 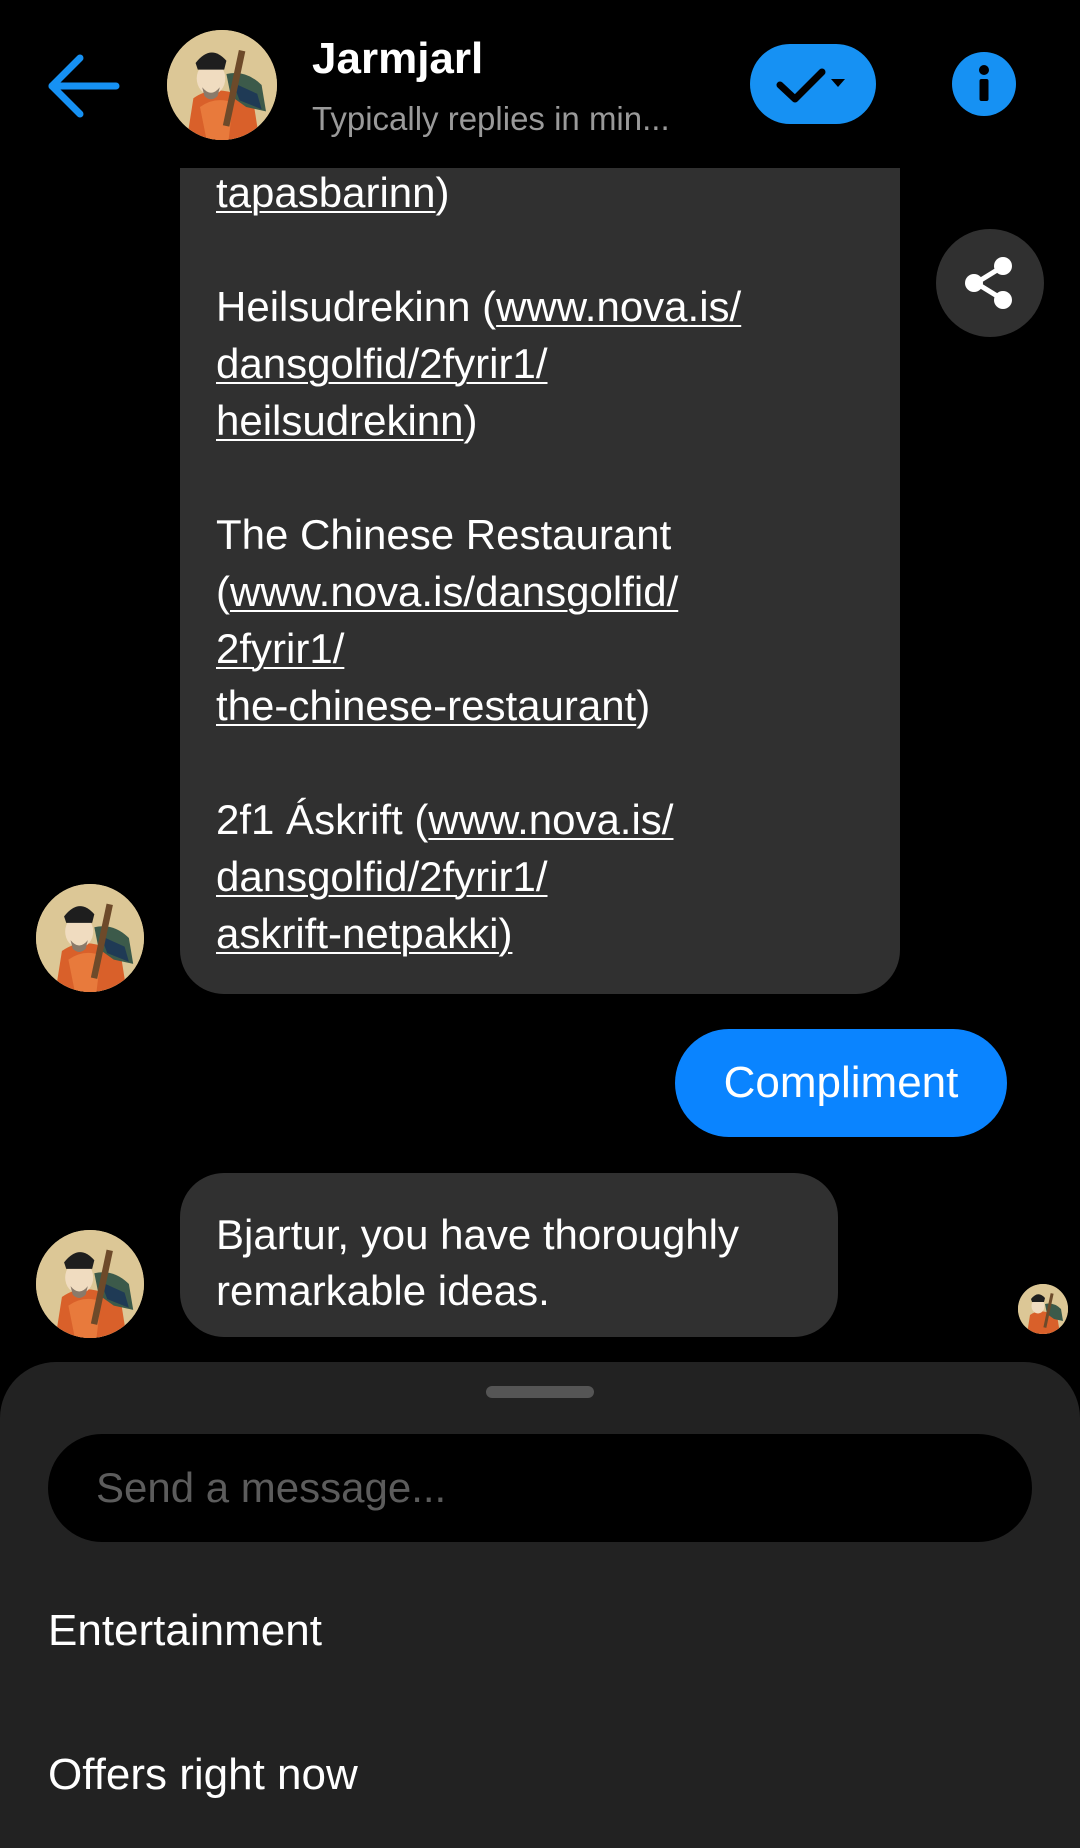 I want to click on info-icon, so click(x=984, y=83).